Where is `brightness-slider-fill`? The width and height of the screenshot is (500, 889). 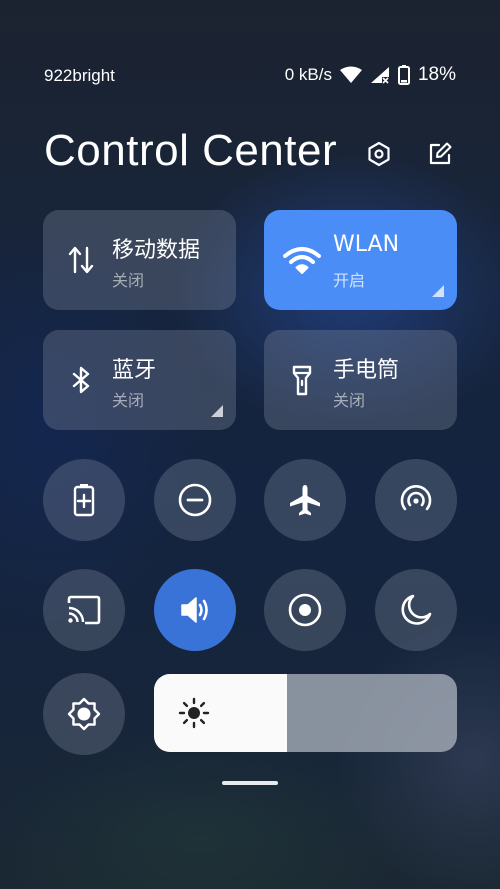 brightness-slider-fill is located at coordinates (221, 713).